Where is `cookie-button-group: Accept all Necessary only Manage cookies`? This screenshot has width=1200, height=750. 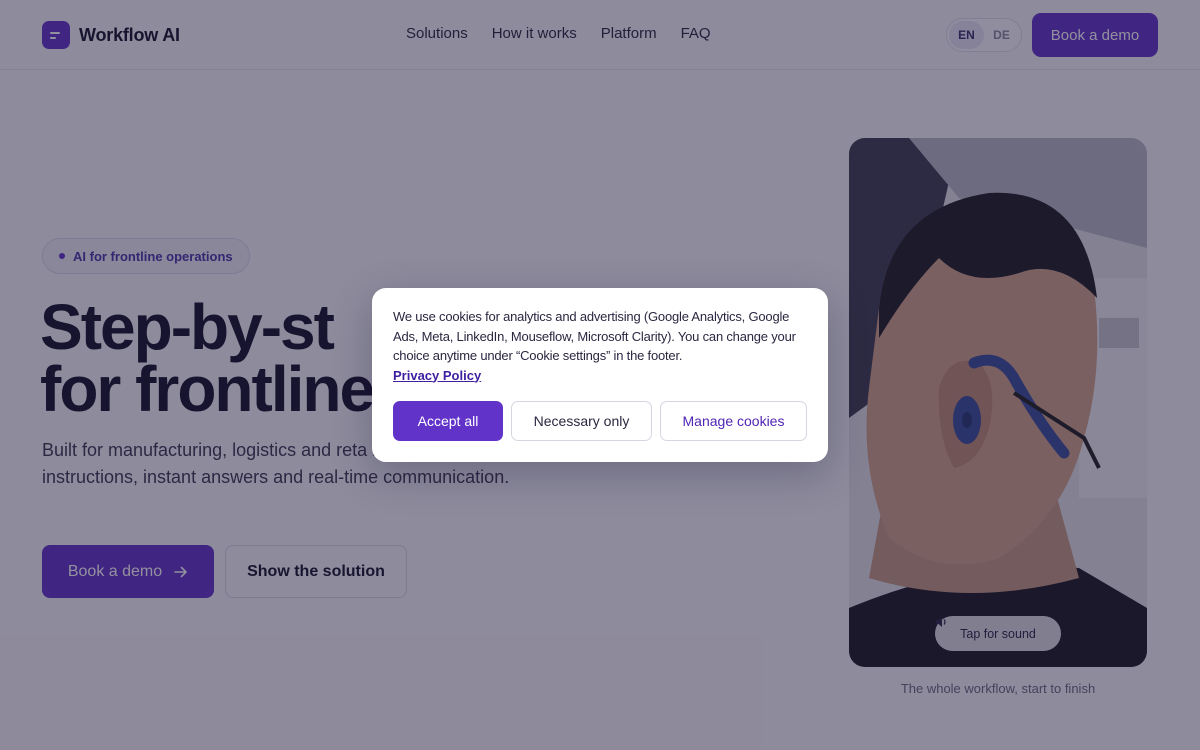
cookie-button-group: Accept all Necessary only Manage cookies is located at coordinates (600, 421).